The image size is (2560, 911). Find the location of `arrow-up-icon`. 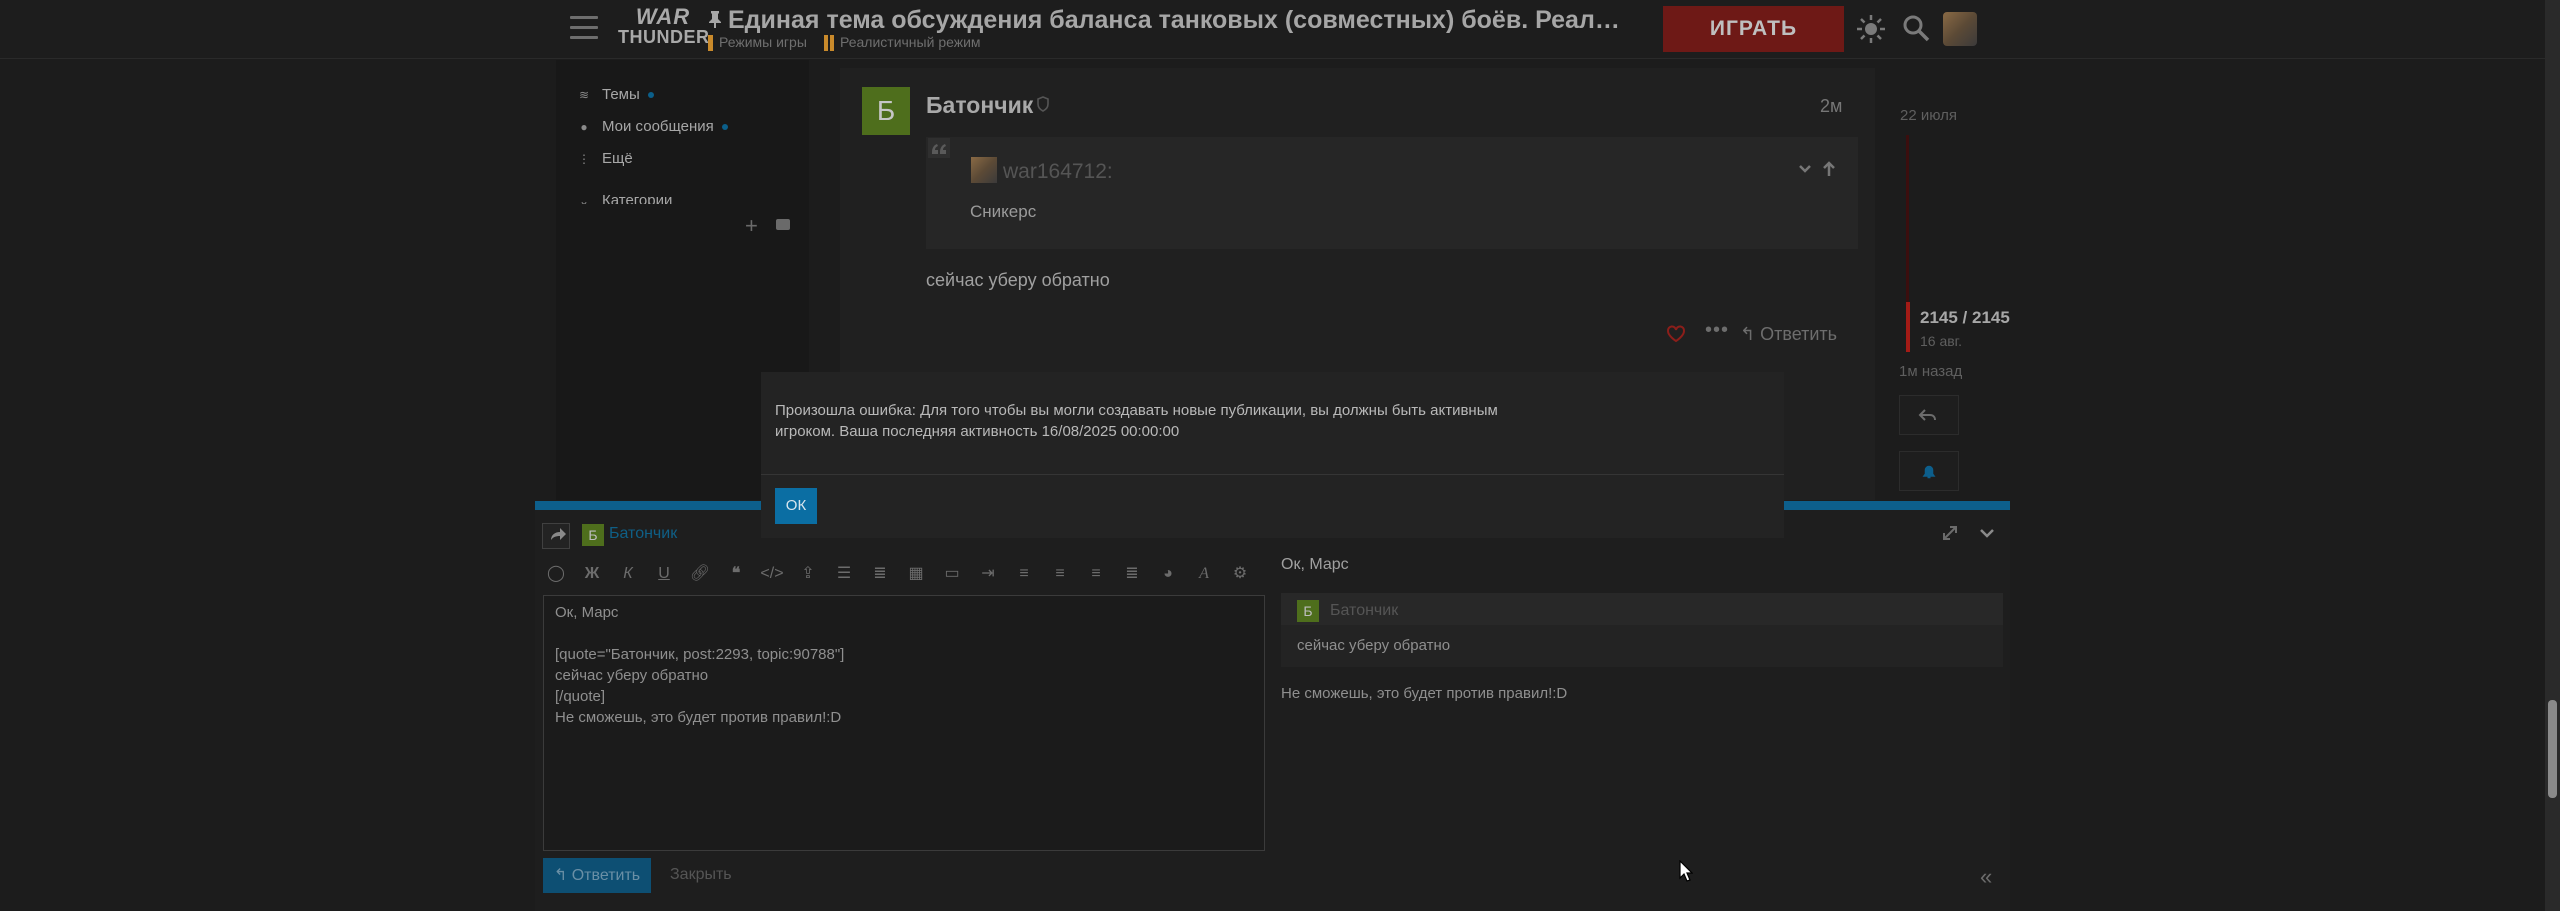

arrow-up-icon is located at coordinates (1829, 169).